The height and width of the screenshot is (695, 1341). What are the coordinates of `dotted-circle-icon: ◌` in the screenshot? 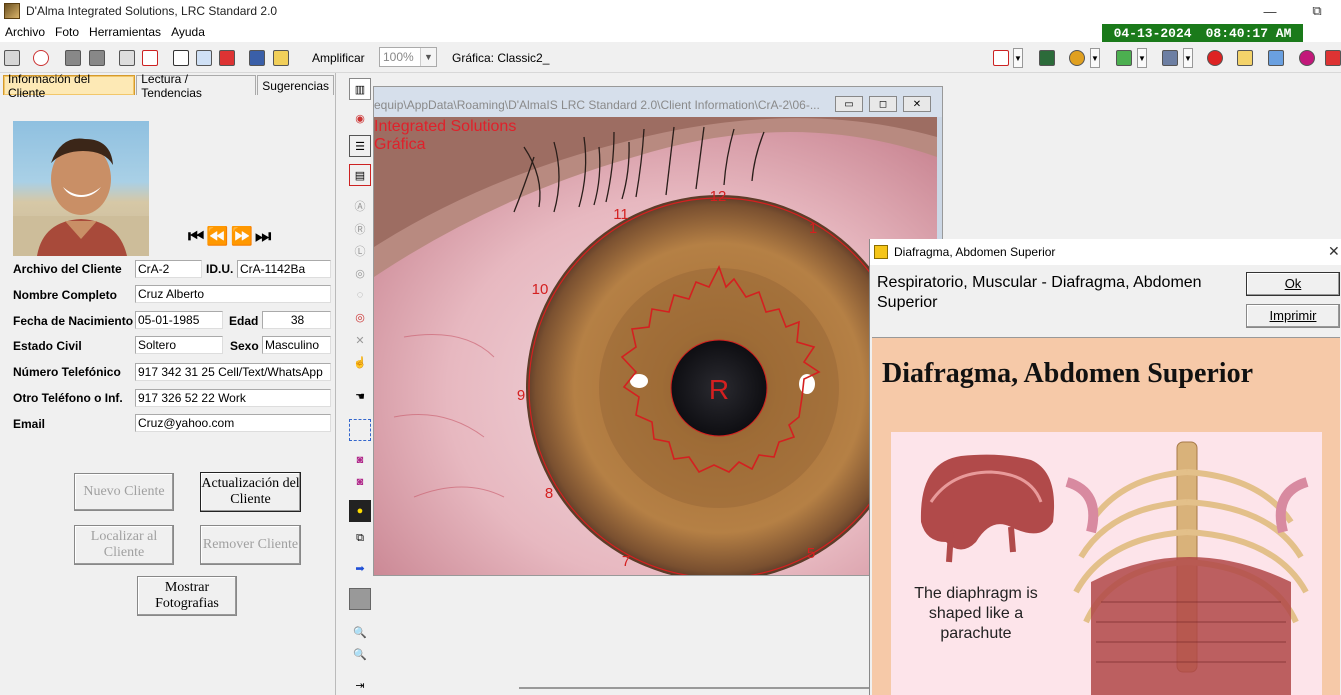 It's located at (360, 295).